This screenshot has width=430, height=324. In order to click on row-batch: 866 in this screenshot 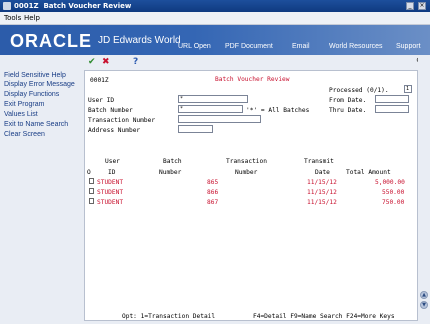, I will do `click(213, 192)`.